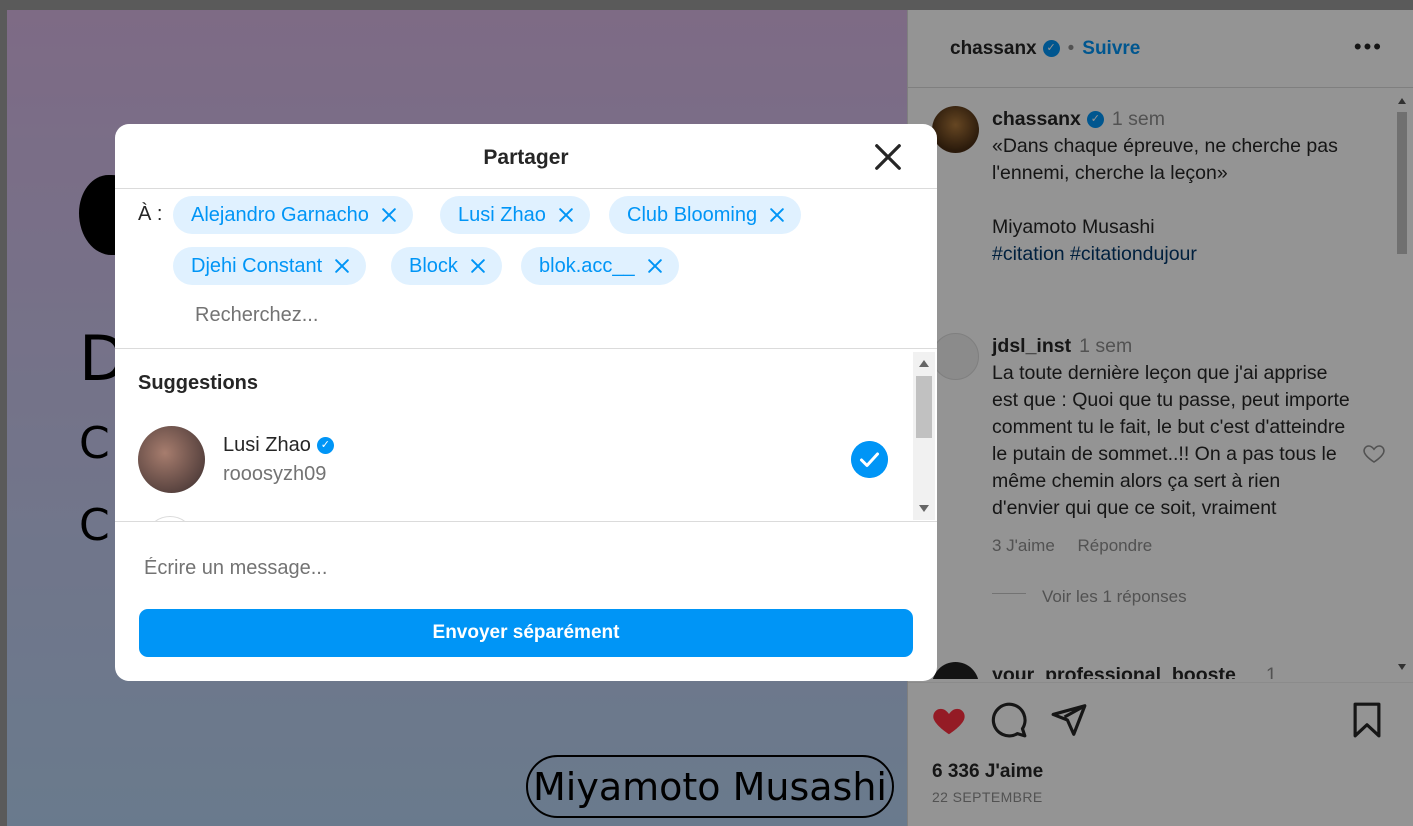 The width and height of the screenshot is (1413, 826). I want to click on scroll-thumb, so click(924, 407).